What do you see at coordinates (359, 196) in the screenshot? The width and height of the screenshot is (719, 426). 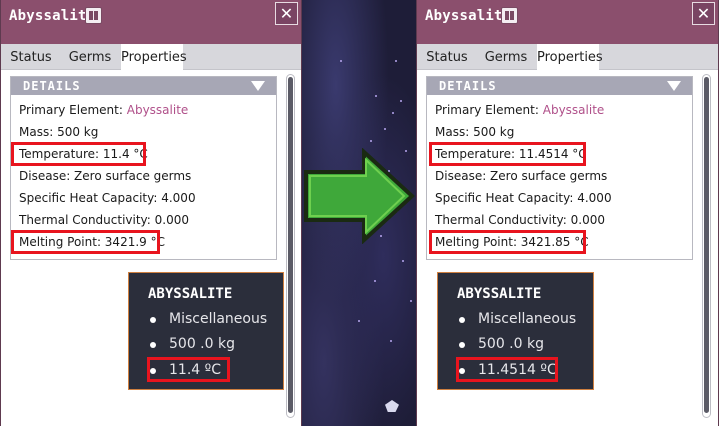 I see `arrow-right-icon` at bounding box center [359, 196].